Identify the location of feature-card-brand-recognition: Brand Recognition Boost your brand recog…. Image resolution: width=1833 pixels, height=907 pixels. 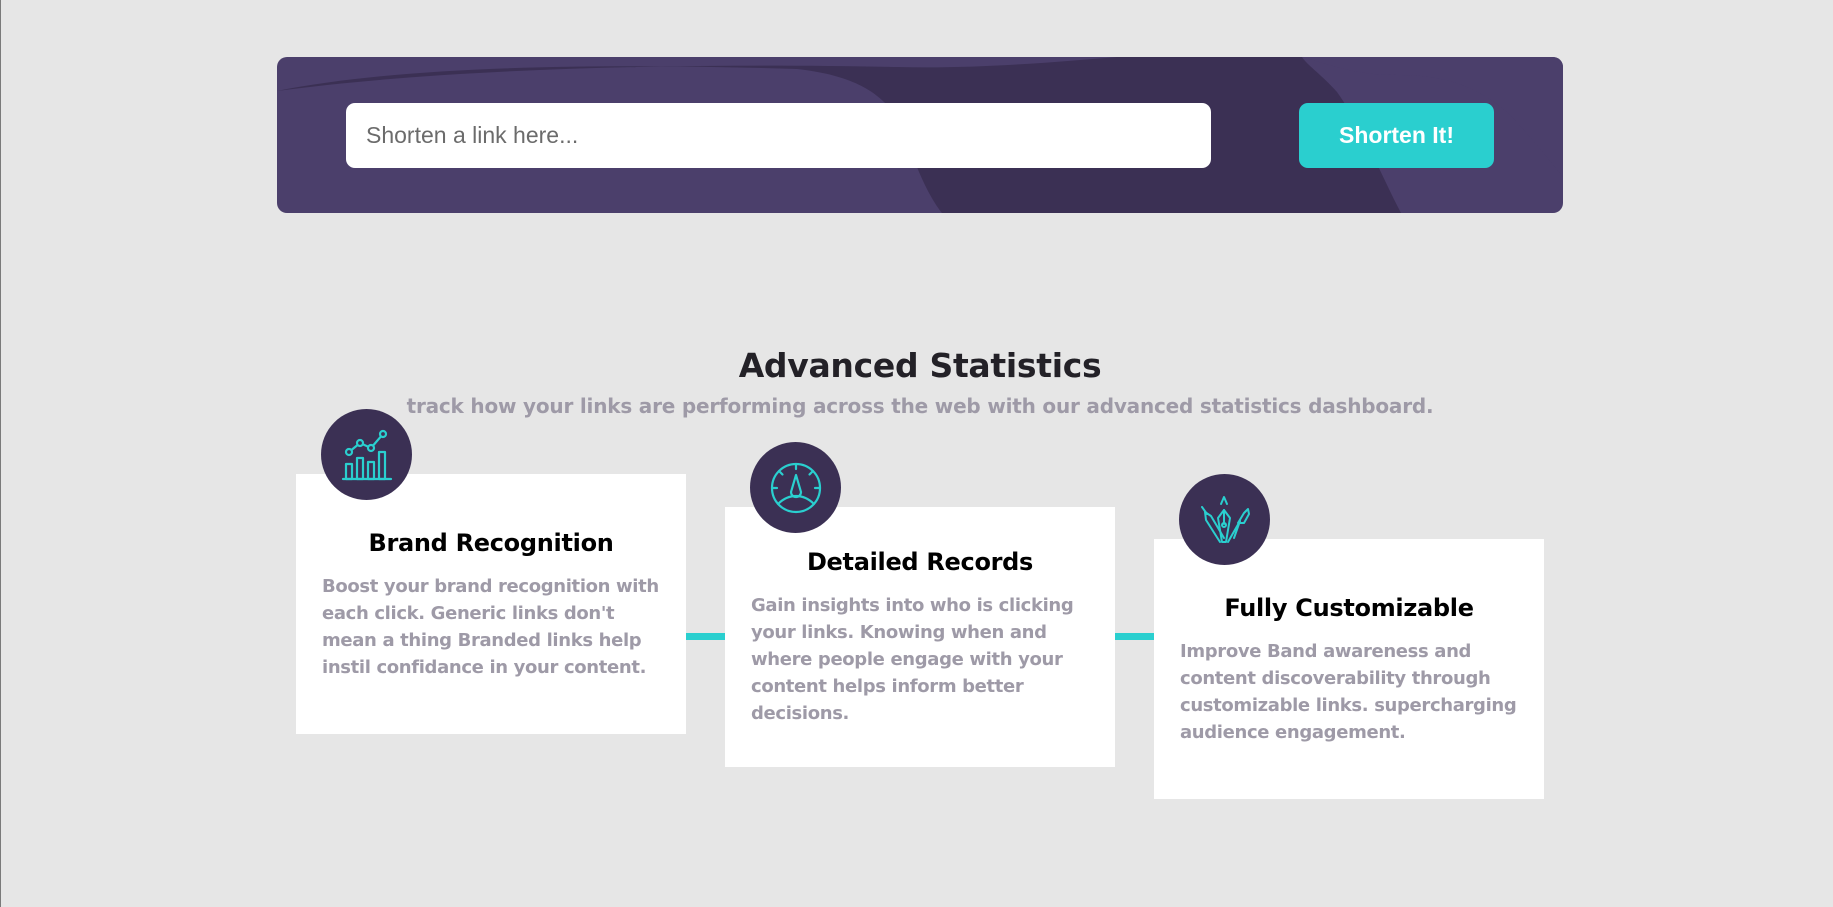
(491, 604).